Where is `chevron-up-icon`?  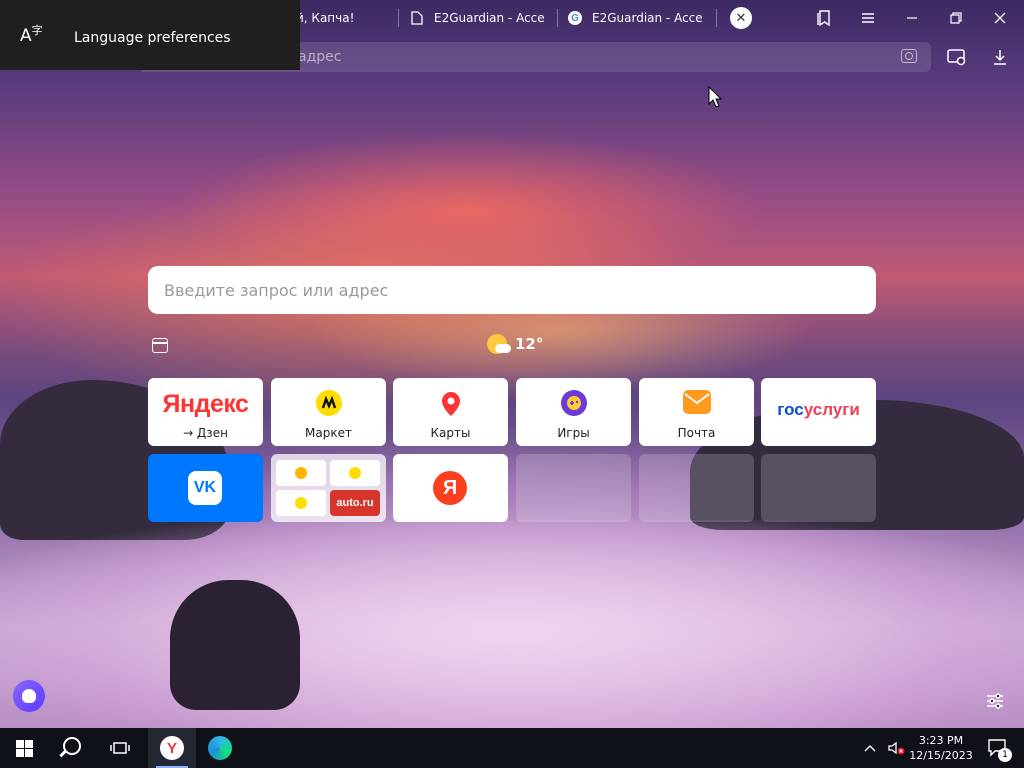
chevron-up-icon is located at coordinates (870, 748).